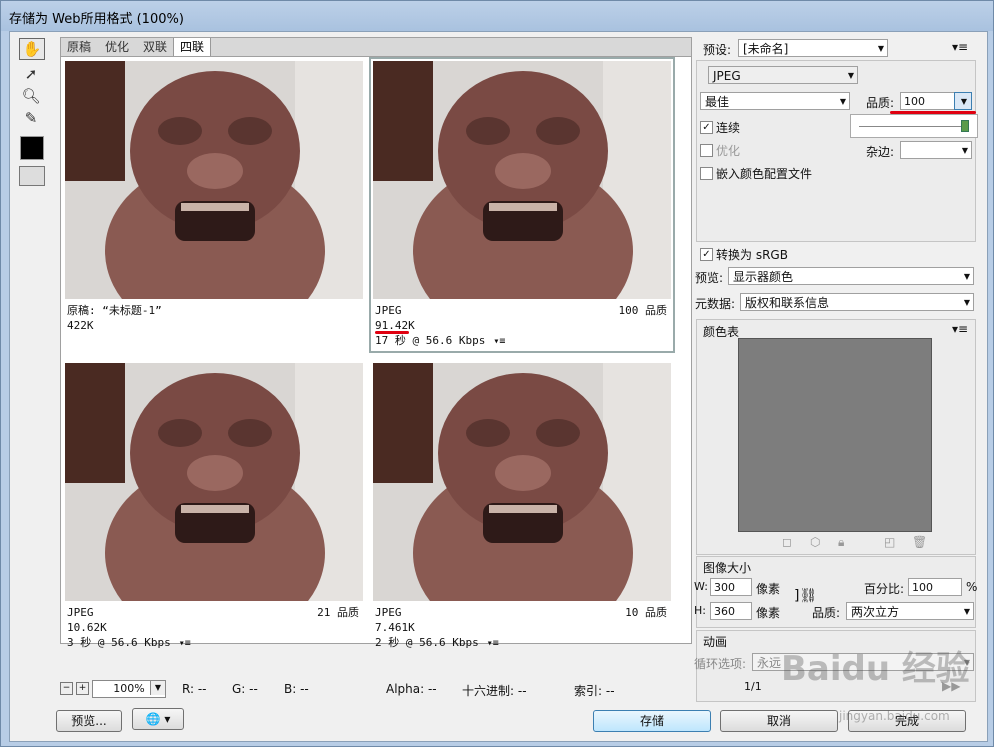 The height and width of the screenshot is (747, 994). What do you see at coordinates (775, 101) in the screenshot?
I see `compression-select: 最佳 ▼` at bounding box center [775, 101].